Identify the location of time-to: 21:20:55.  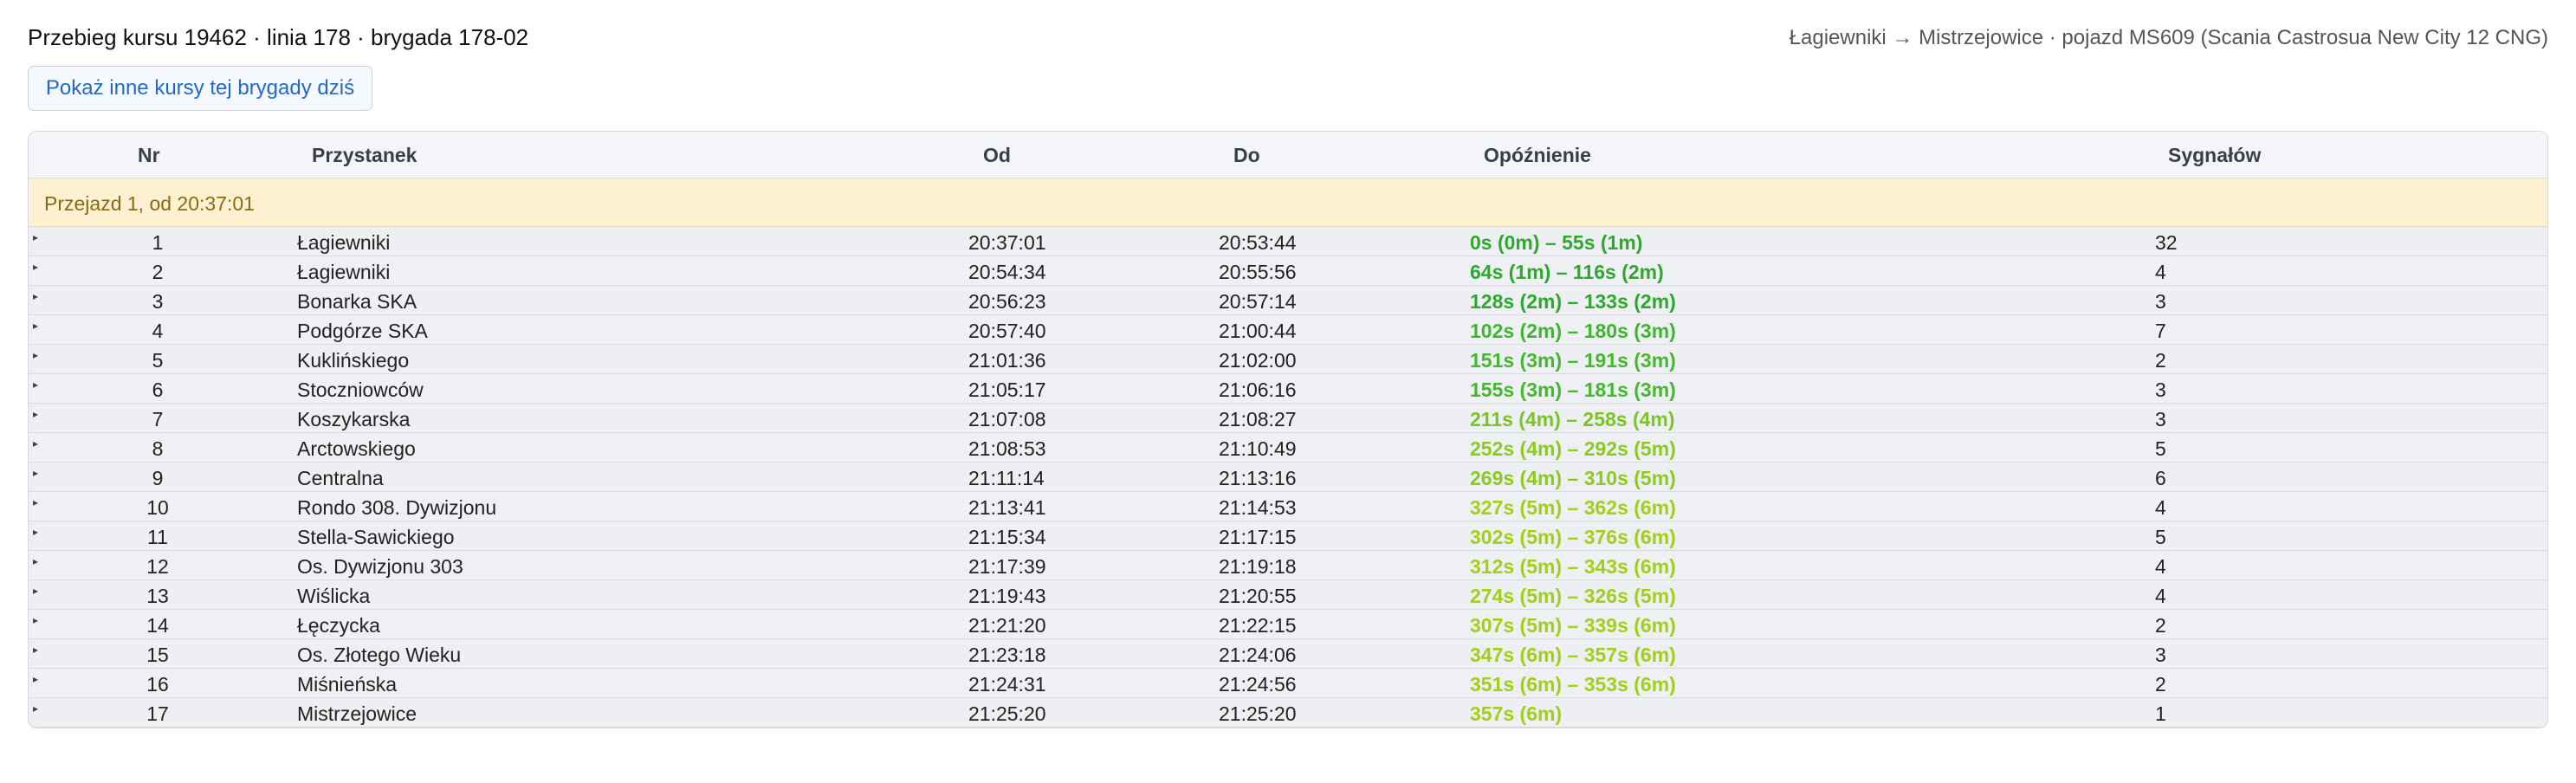
(1258, 596).